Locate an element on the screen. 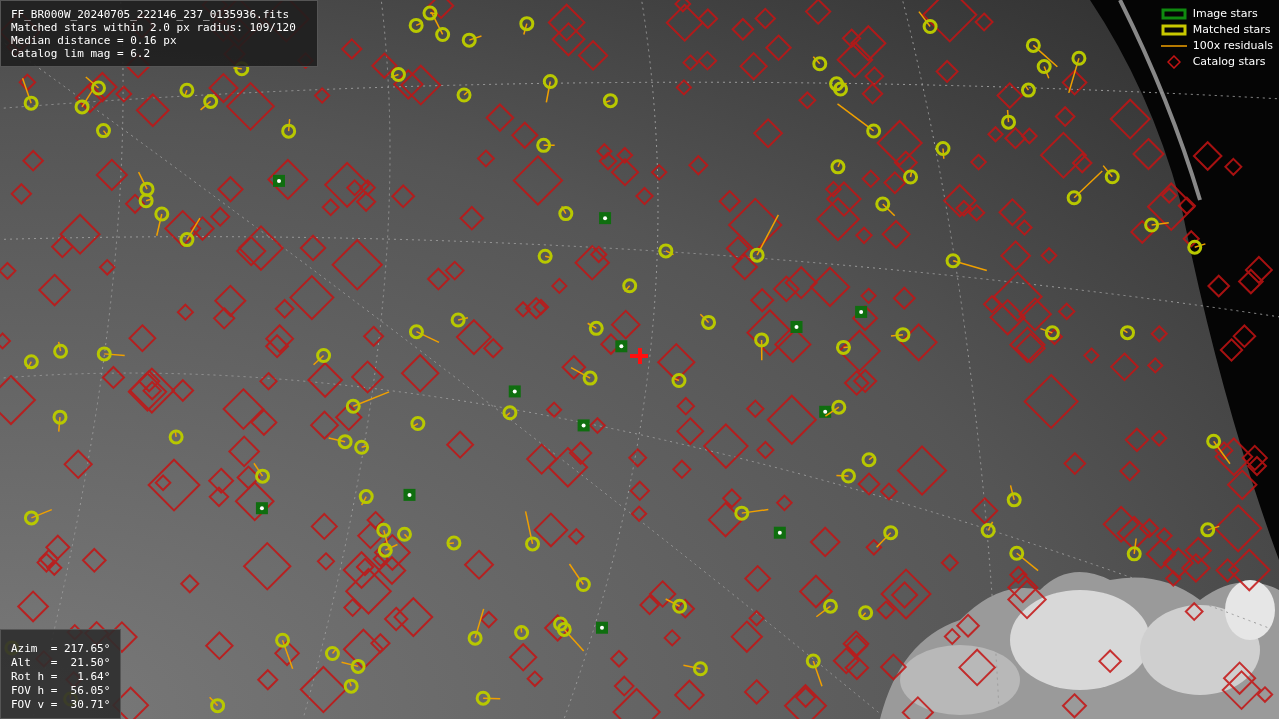 The image size is (1279, 719). center-cross-icon is located at coordinates (639, 356).